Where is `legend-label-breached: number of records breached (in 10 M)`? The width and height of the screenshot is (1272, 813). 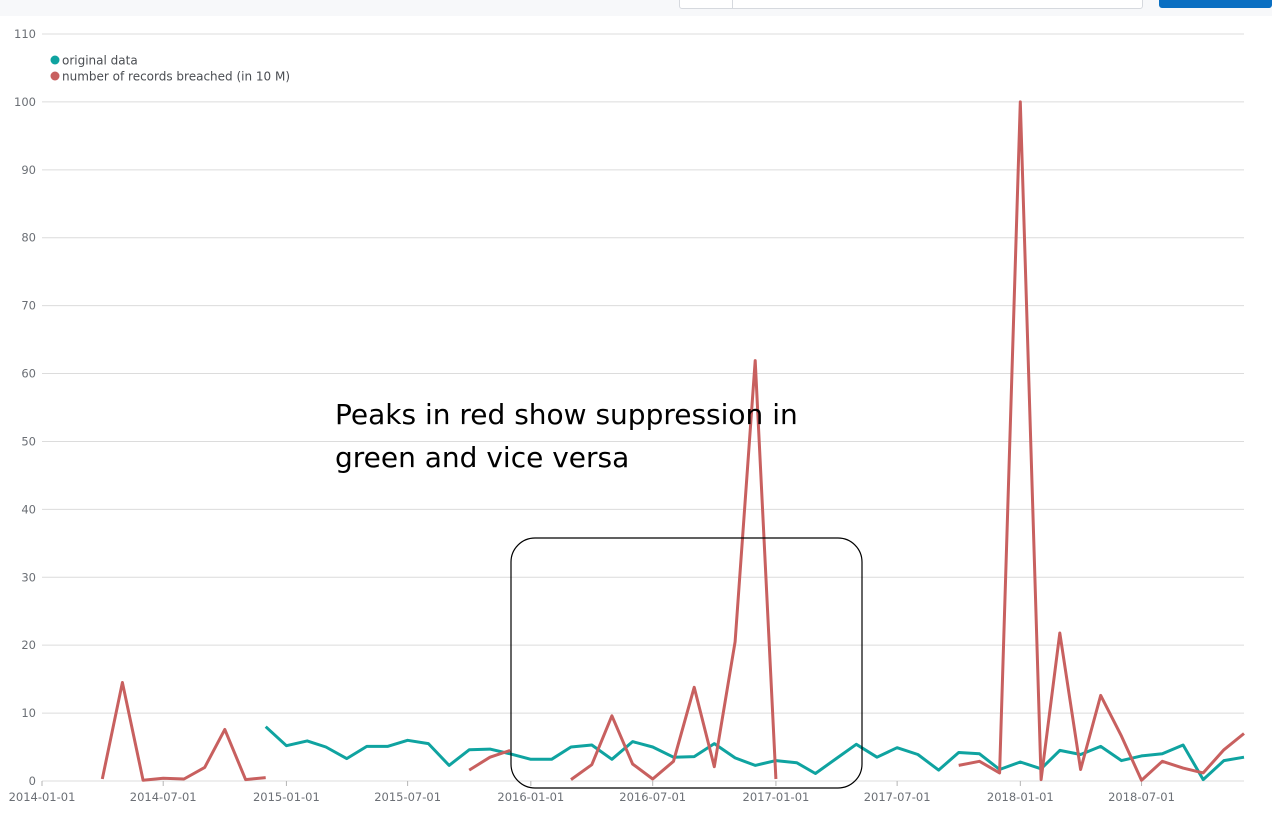 legend-label-breached: number of records breached (in 10 M) is located at coordinates (176, 77).